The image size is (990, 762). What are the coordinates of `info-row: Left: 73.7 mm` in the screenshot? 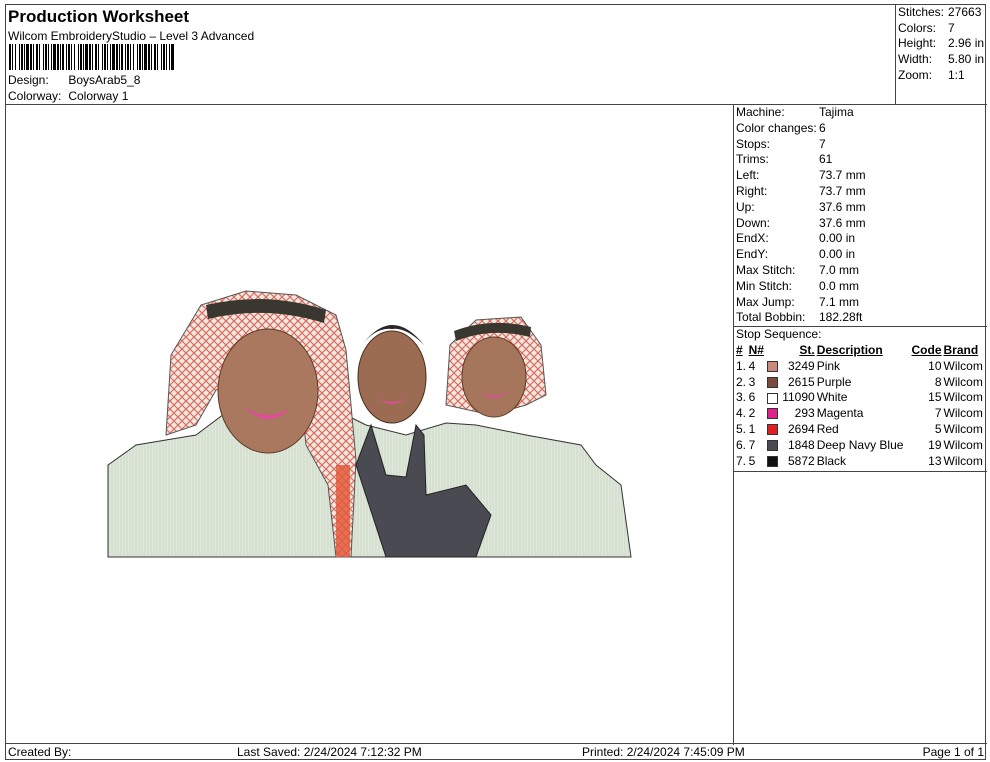 It's located at (860, 176).